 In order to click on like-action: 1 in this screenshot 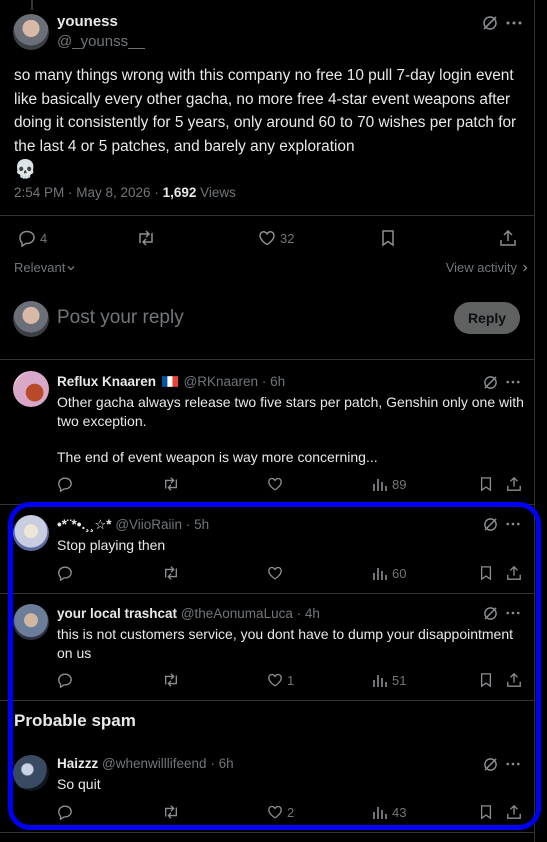, I will do `click(280, 680)`.